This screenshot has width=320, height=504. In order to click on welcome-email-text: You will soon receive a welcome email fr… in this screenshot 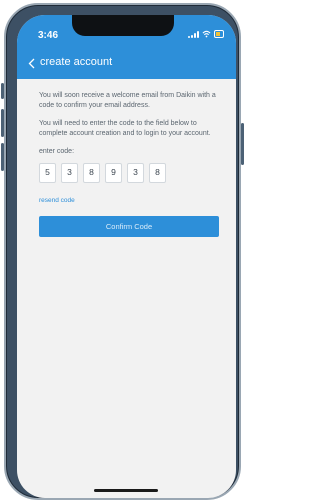, I will do `click(127, 100)`.